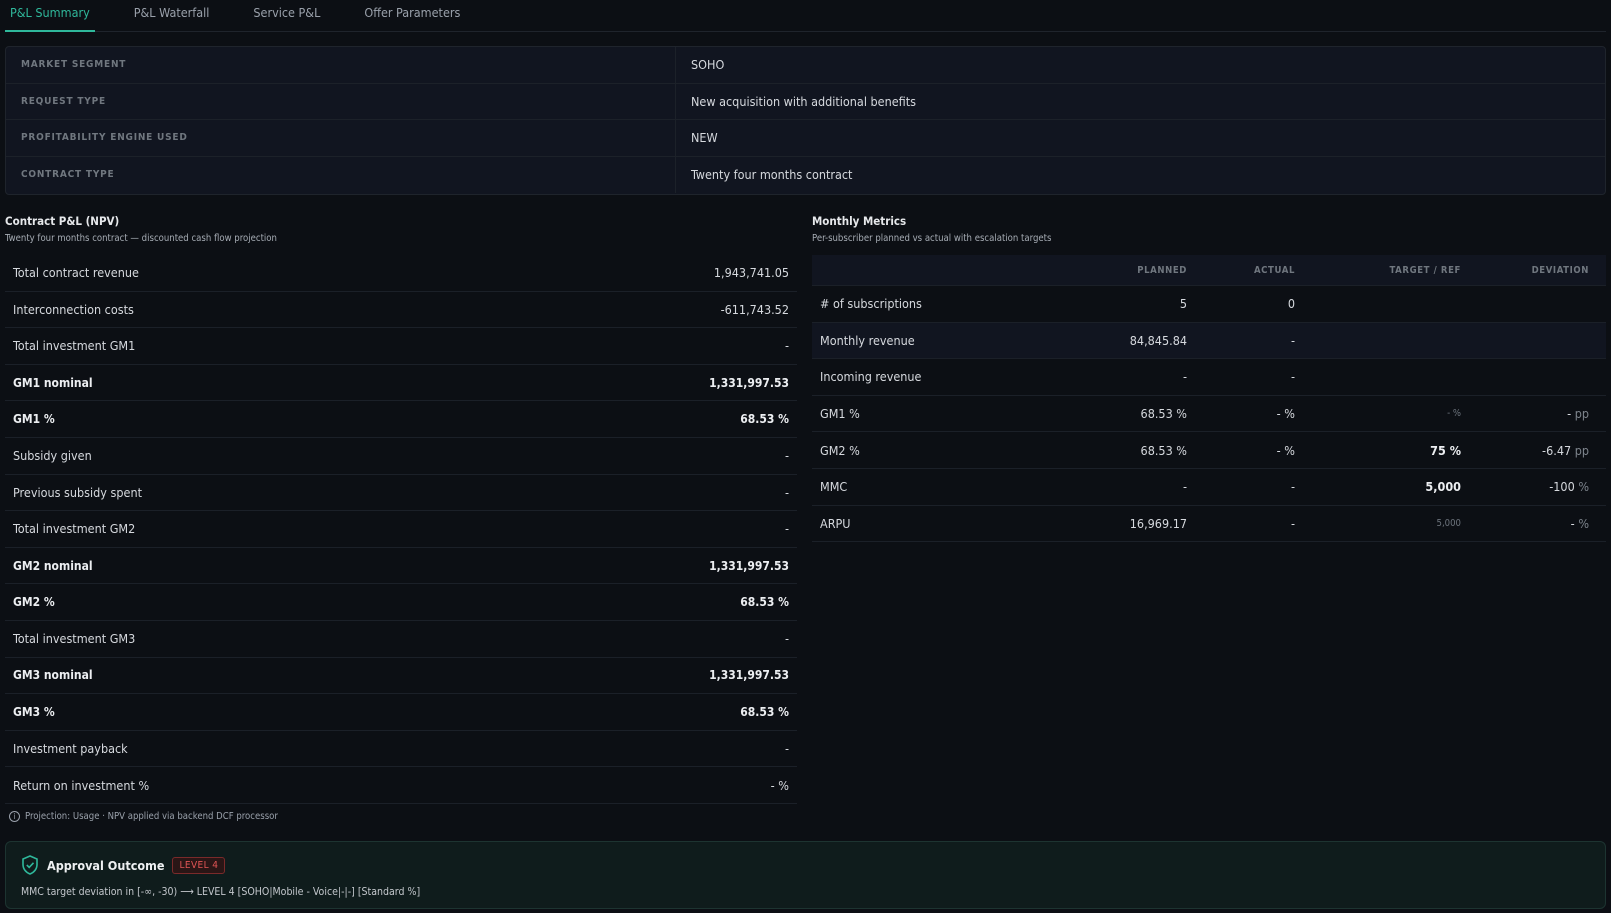 The image size is (1611, 913). I want to click on metric-name: GM2 %, so click(840, 450).